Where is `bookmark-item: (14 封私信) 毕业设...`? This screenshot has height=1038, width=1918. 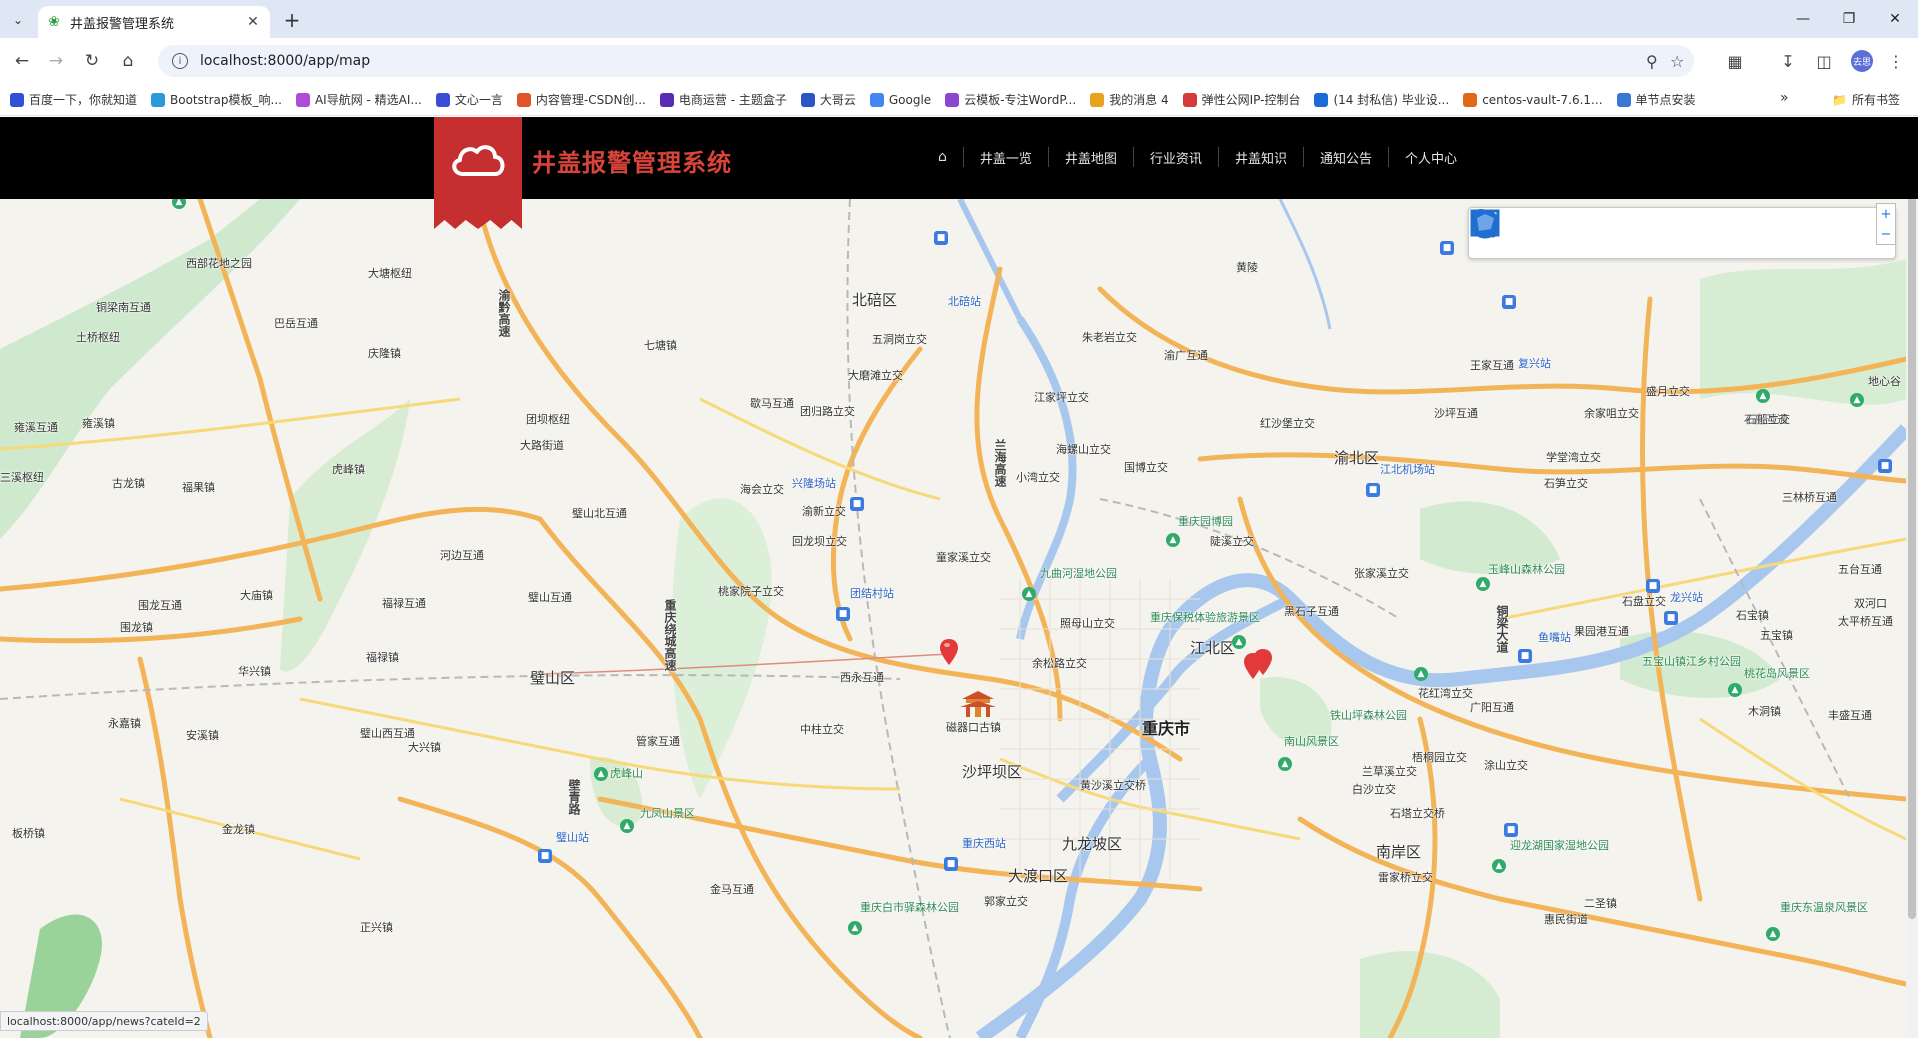
bookmark-item: (14 封私信) 毕业设... is located at coordinates (1381, 99).